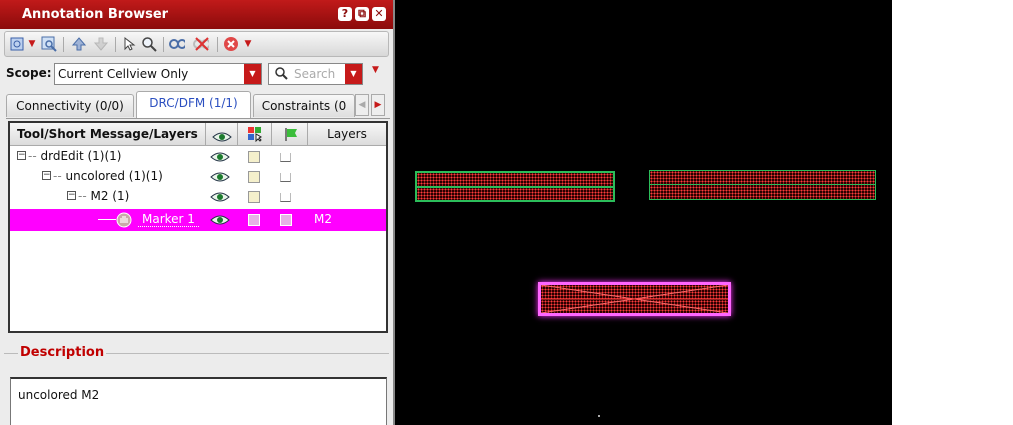  I want to click on column-header-flag, so click(290, 134).